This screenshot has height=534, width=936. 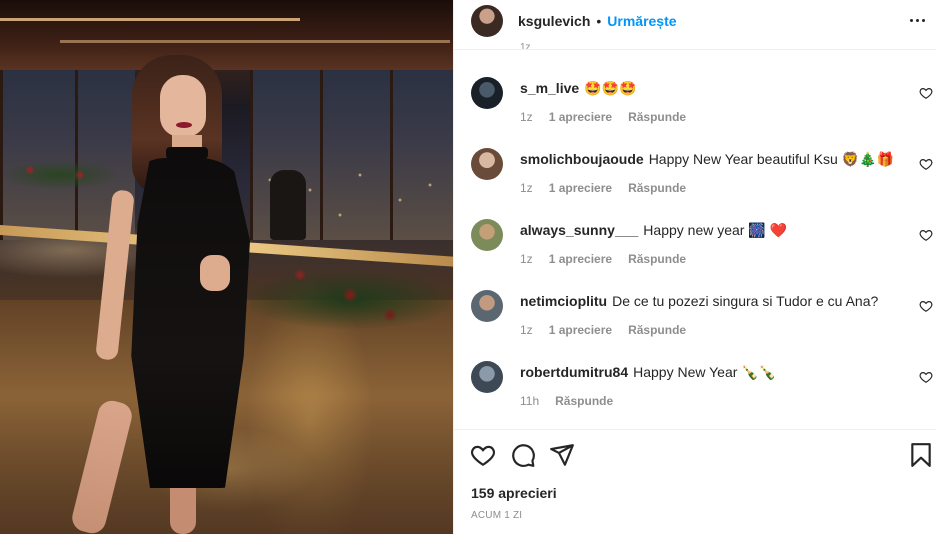 I want to click on more-horizontal-icon, so click(x=917, y=20).